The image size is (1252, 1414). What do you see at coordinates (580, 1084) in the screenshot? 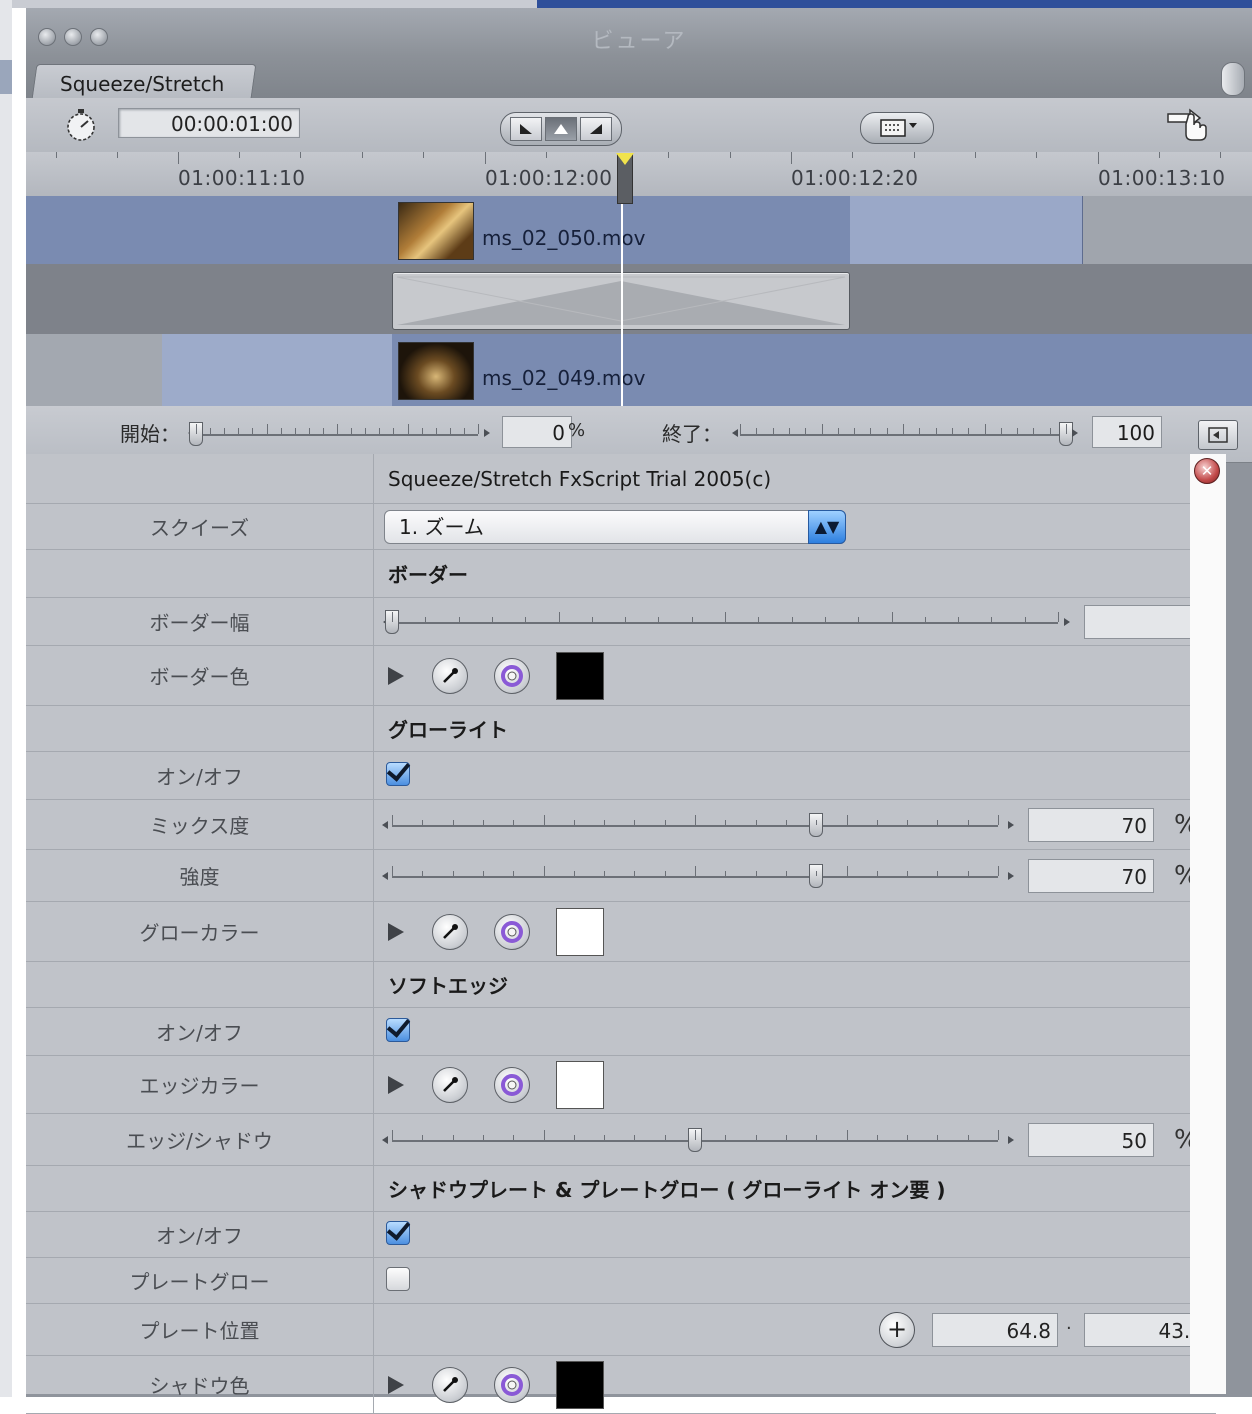
I see `edge-color-swatch` at bounding box center [580, 1084].